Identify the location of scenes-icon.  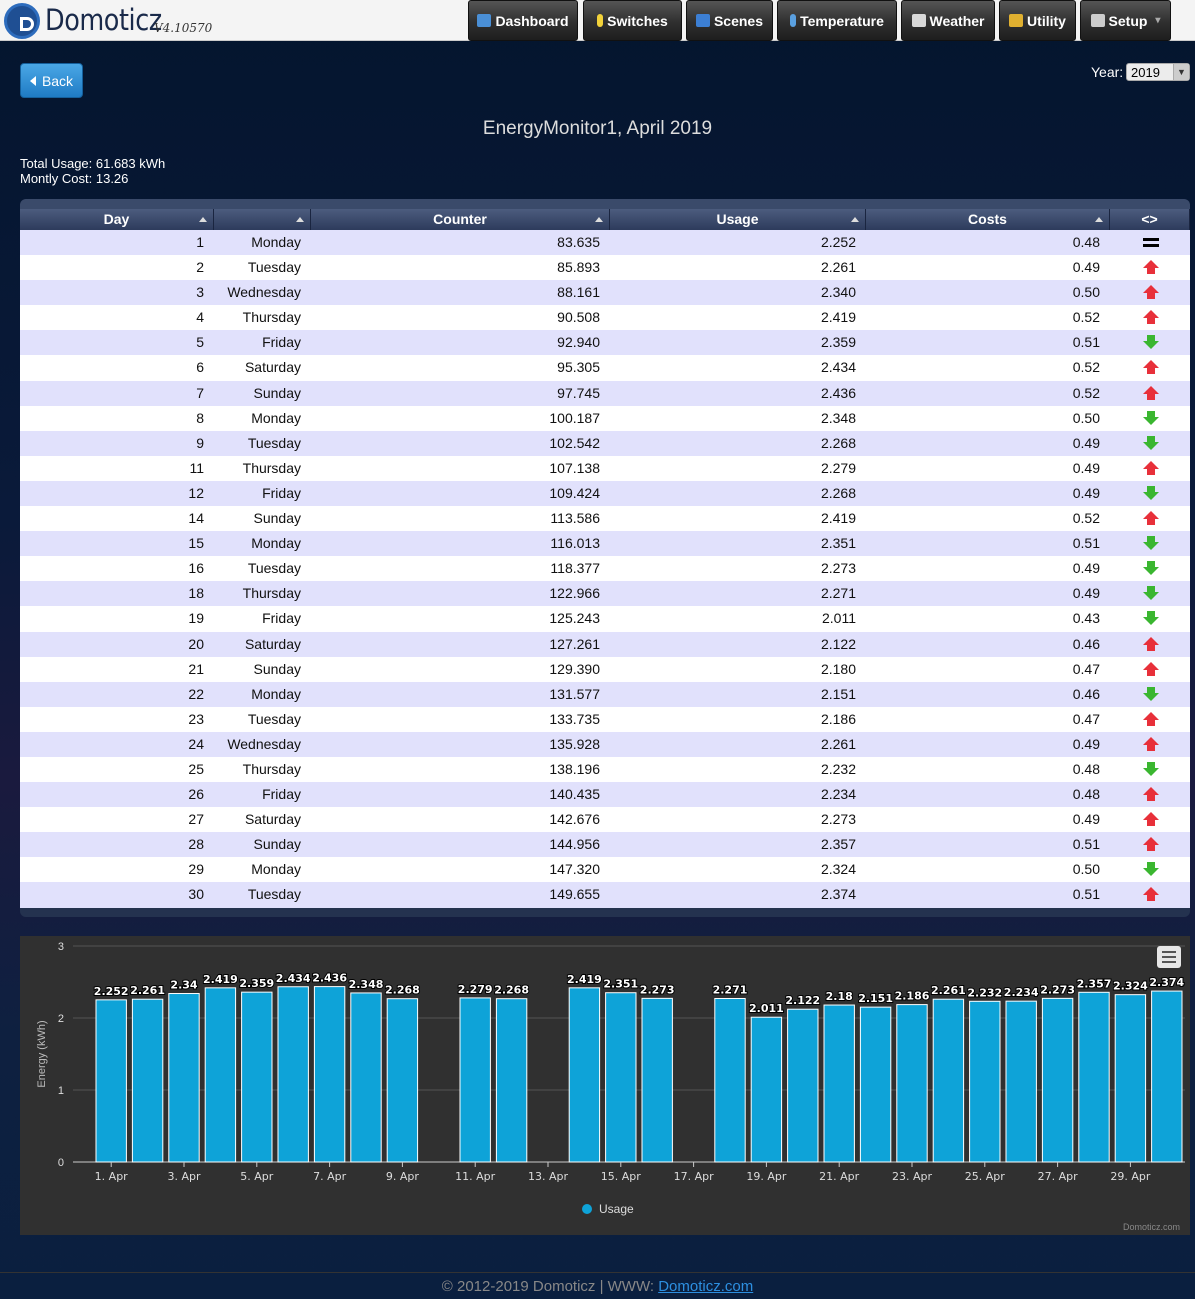
(702, 20).